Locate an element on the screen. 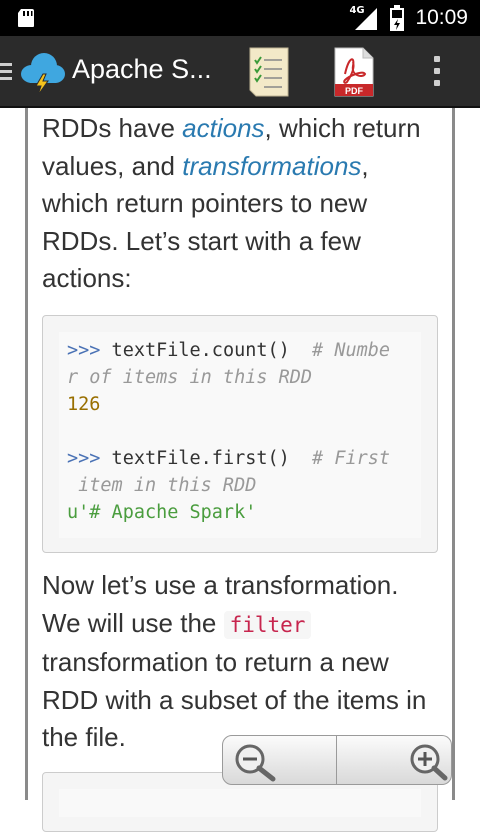 The image size is (480, 832). code-line-6: u'# Apache Spark' is located at coordinates (161, 512).